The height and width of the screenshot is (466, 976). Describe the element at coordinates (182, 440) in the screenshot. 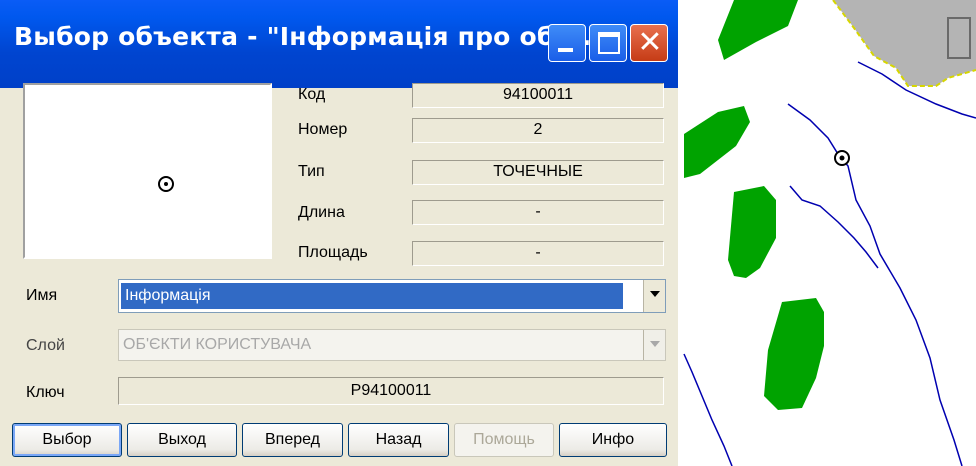

I see `exit-button: Выход` at that location.